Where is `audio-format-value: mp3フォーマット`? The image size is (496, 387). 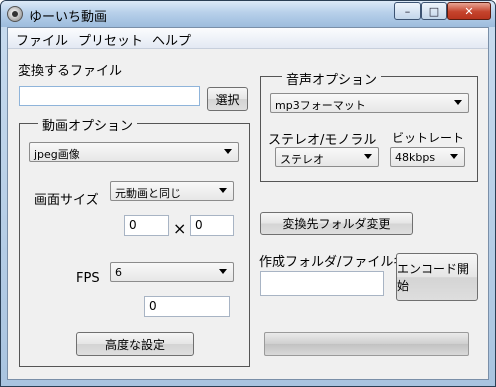 audio-format-value: mp3フォーマット is located at coordinates (320, 105).